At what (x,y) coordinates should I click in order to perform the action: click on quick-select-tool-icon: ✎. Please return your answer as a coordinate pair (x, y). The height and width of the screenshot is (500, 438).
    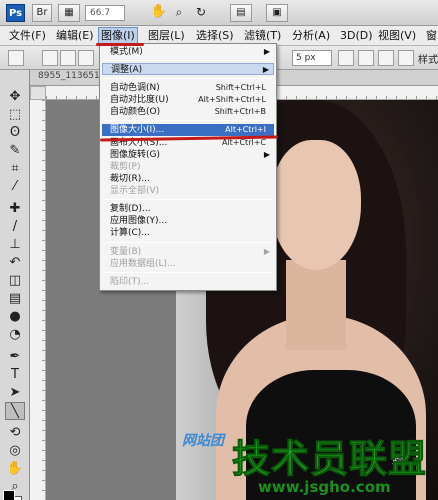
    Looking at the image, I should click on (15, 151).